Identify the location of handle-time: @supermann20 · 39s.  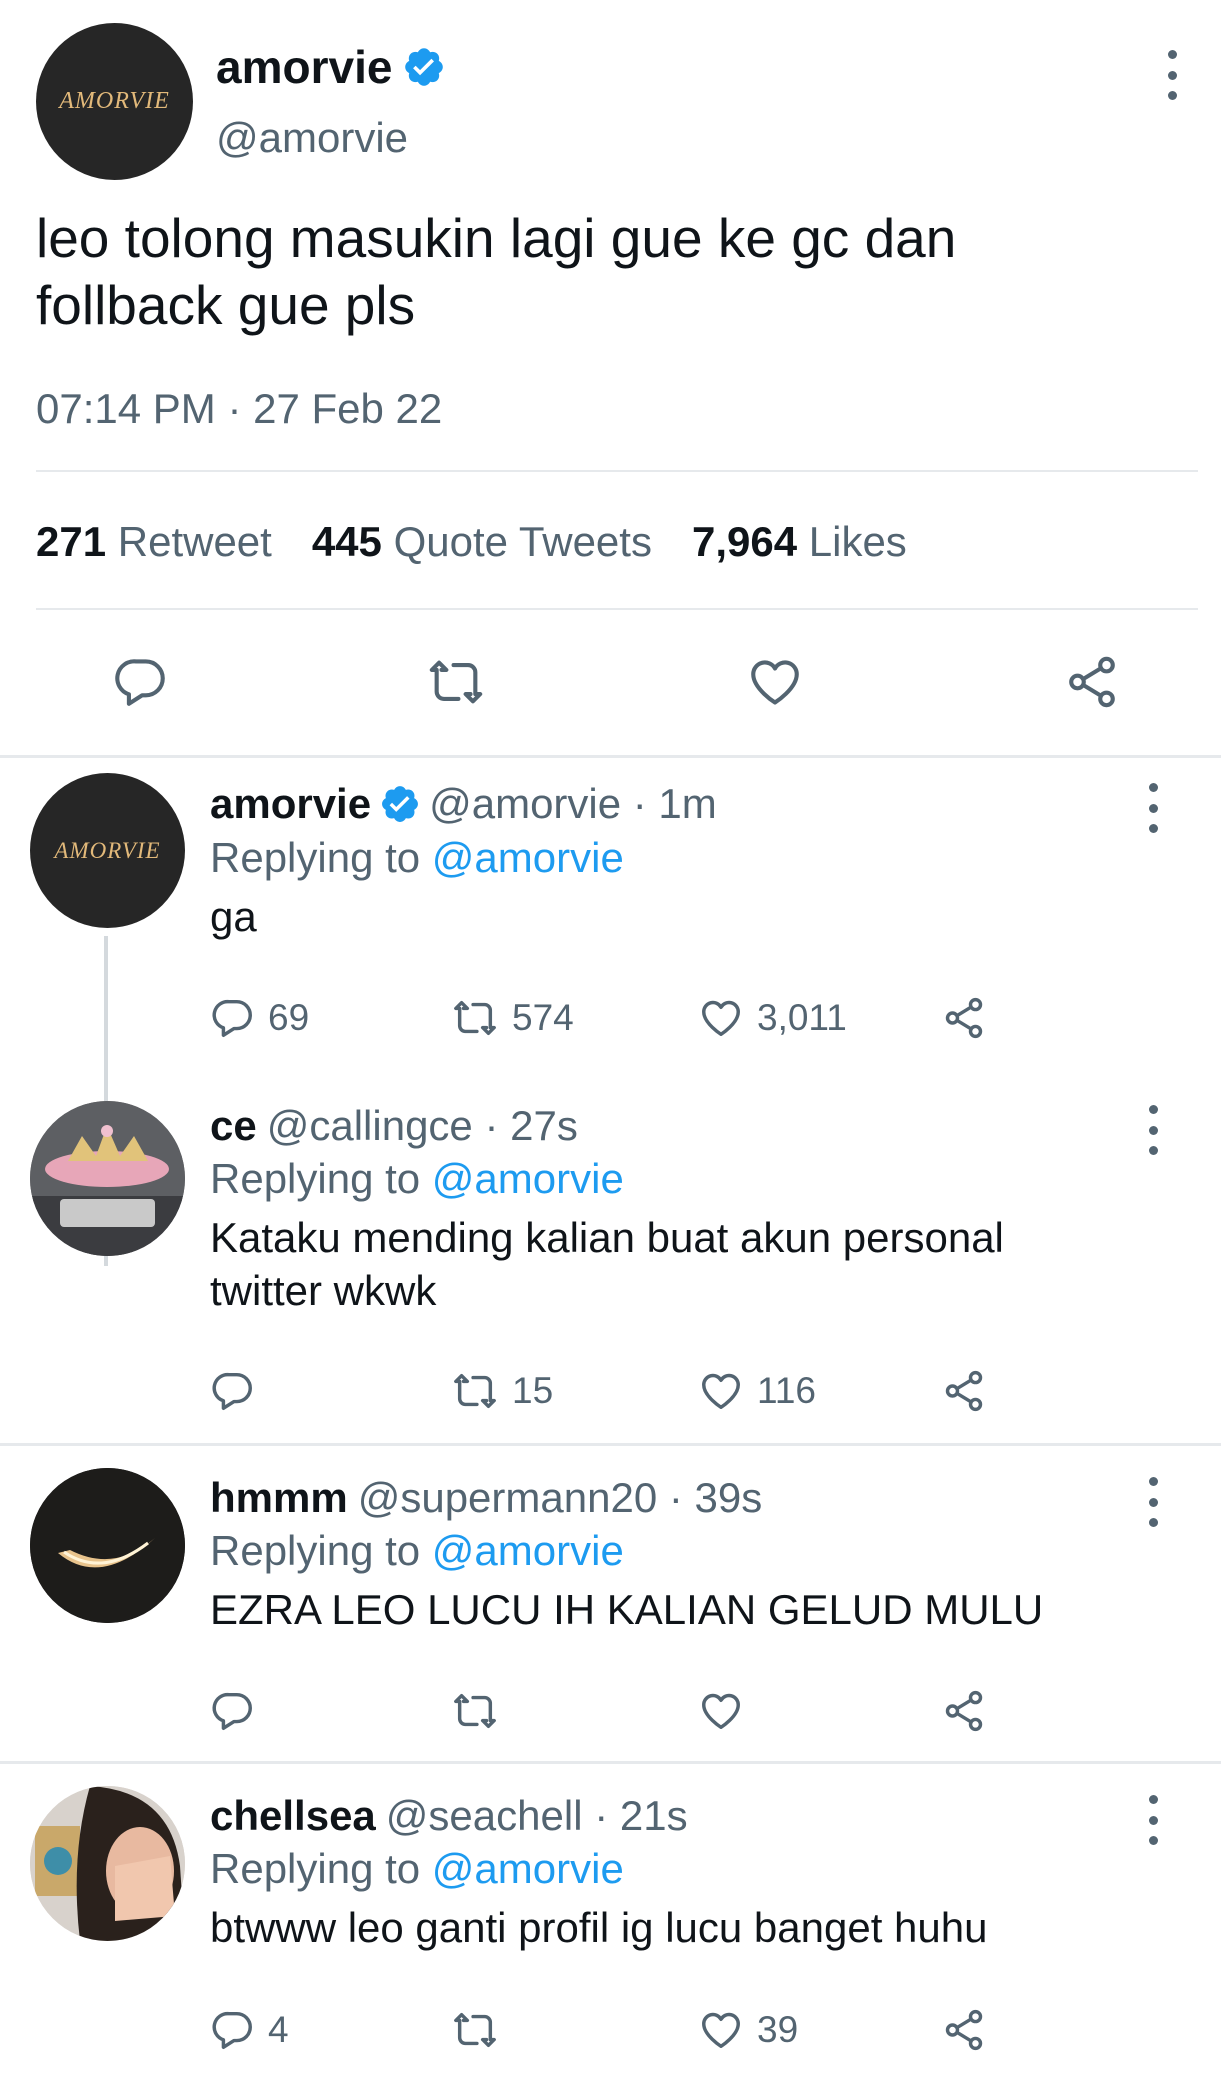
(560, 1498).